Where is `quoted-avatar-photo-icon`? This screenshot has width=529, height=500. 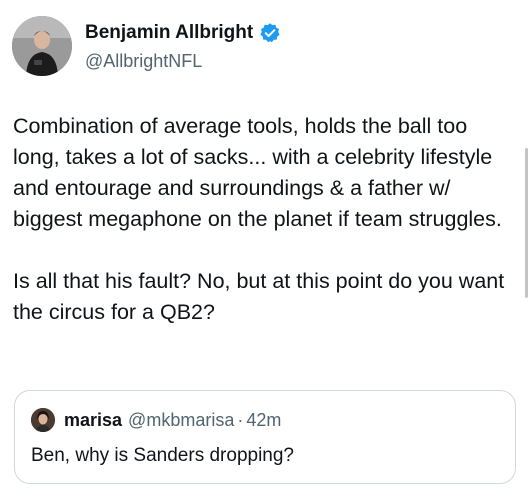
quoted-avatar-photo-icon is located at coordinates (43, 420).